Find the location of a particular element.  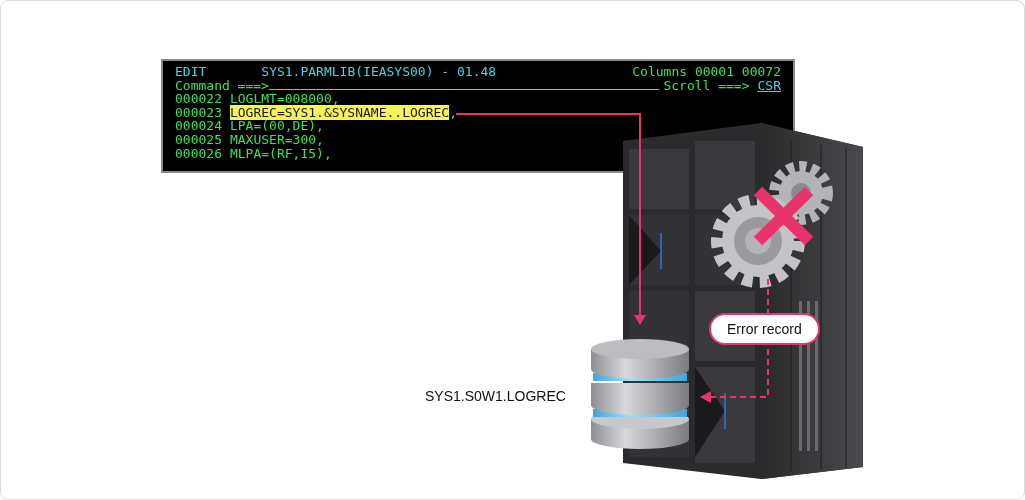

line-number: 000023 is located at coordinates (198, 112).